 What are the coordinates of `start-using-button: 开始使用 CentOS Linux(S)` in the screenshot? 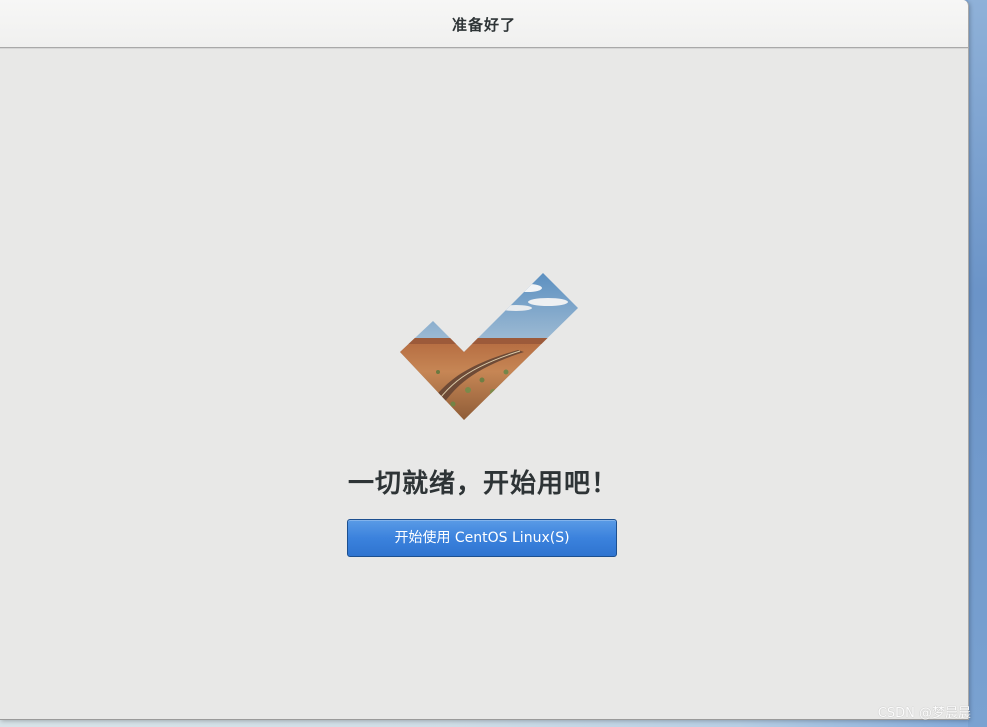 It's located at (482, 538).